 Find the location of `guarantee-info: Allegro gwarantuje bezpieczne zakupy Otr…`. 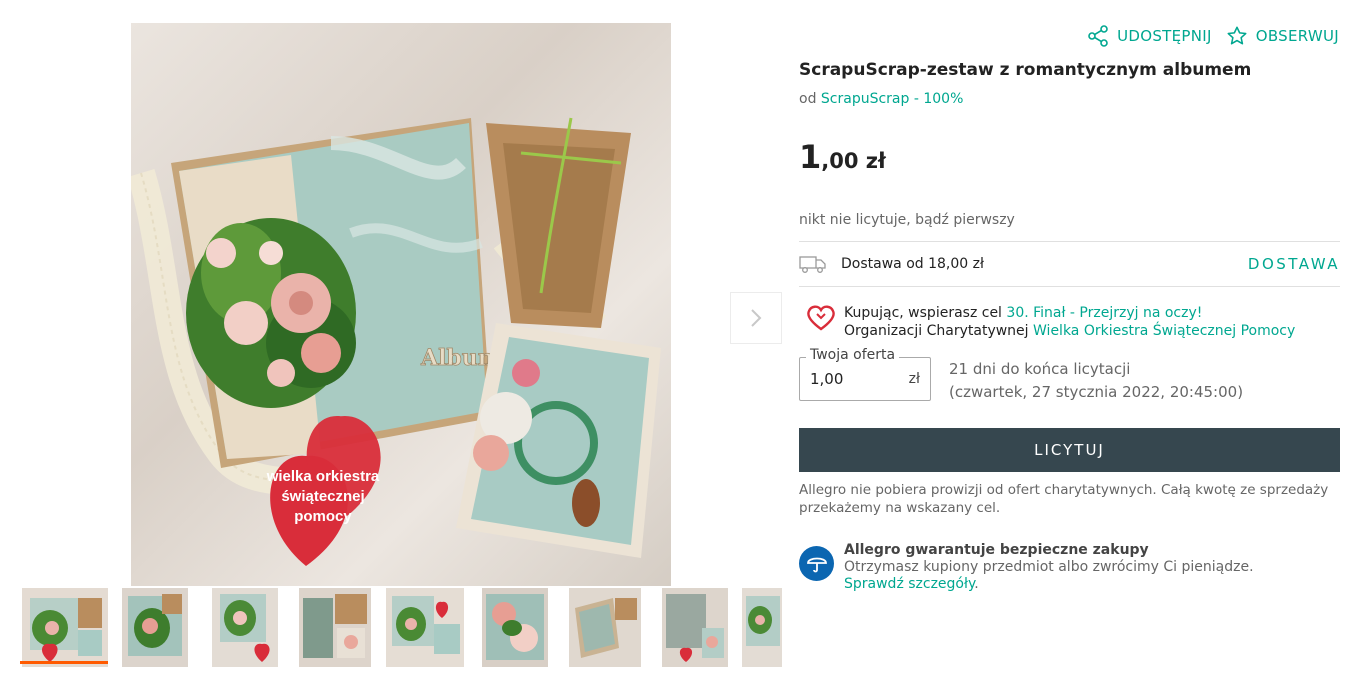

guarantee-info: Allegro gwarantuje bezpieczne zakupy Otr… is located at coordinates (1056, 567).